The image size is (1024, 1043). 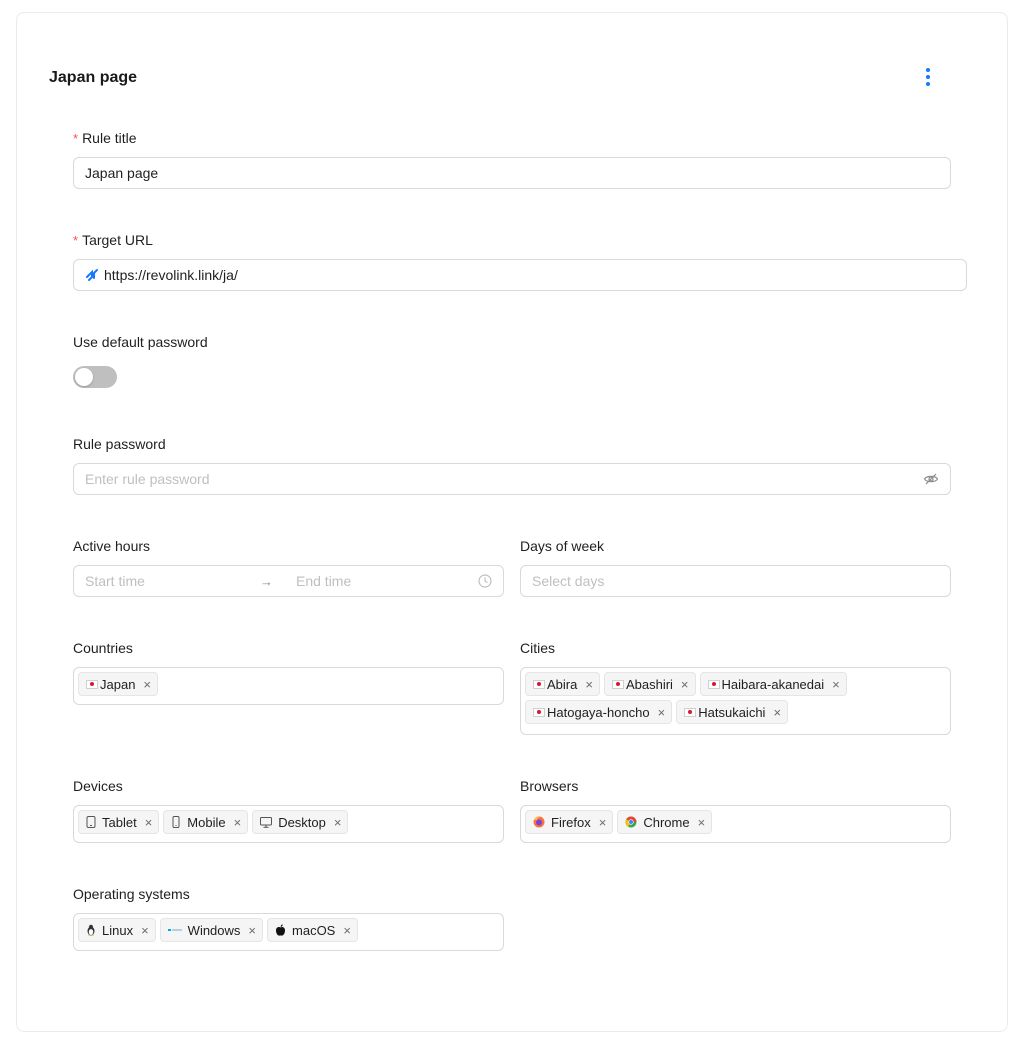 What do you see at coordinates (117, 240) in the screenshot?
I see `target-url-label-text: Target URL` at bounding box center [117, 240].